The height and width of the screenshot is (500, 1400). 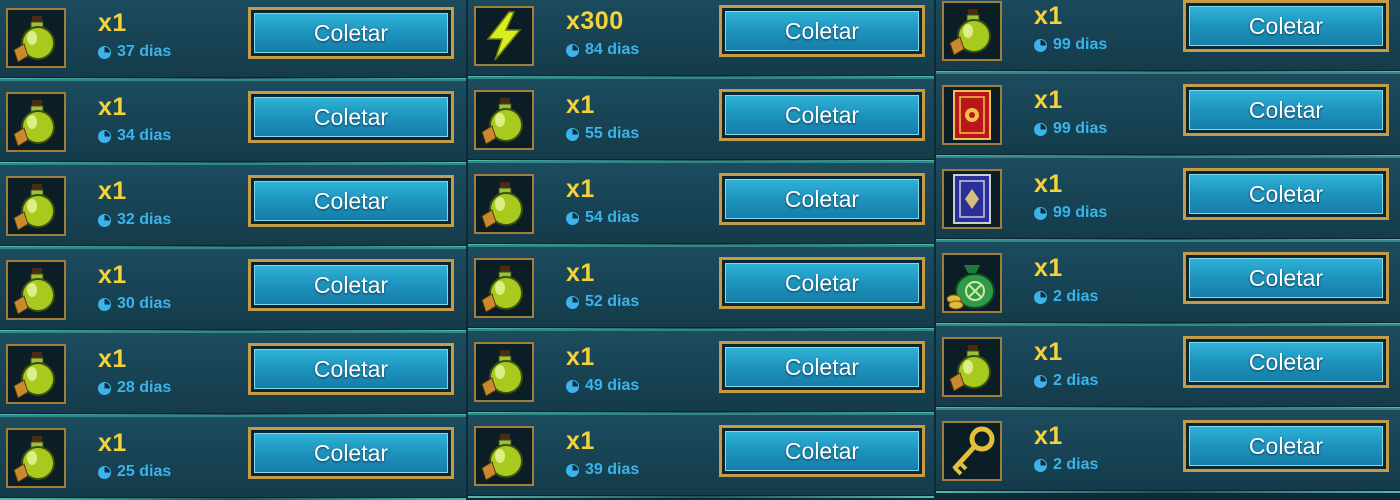 I want to click on reward-row: x1 55 dias Coletar, so click(x=701, y=119).